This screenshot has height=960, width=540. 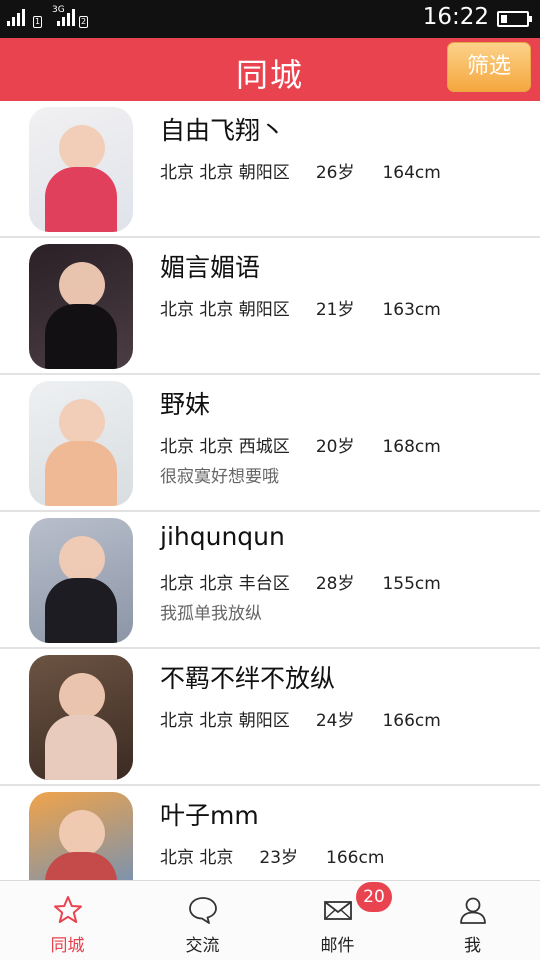 I want to click on tab-nearby: 同城, so click(x=67, y=920).